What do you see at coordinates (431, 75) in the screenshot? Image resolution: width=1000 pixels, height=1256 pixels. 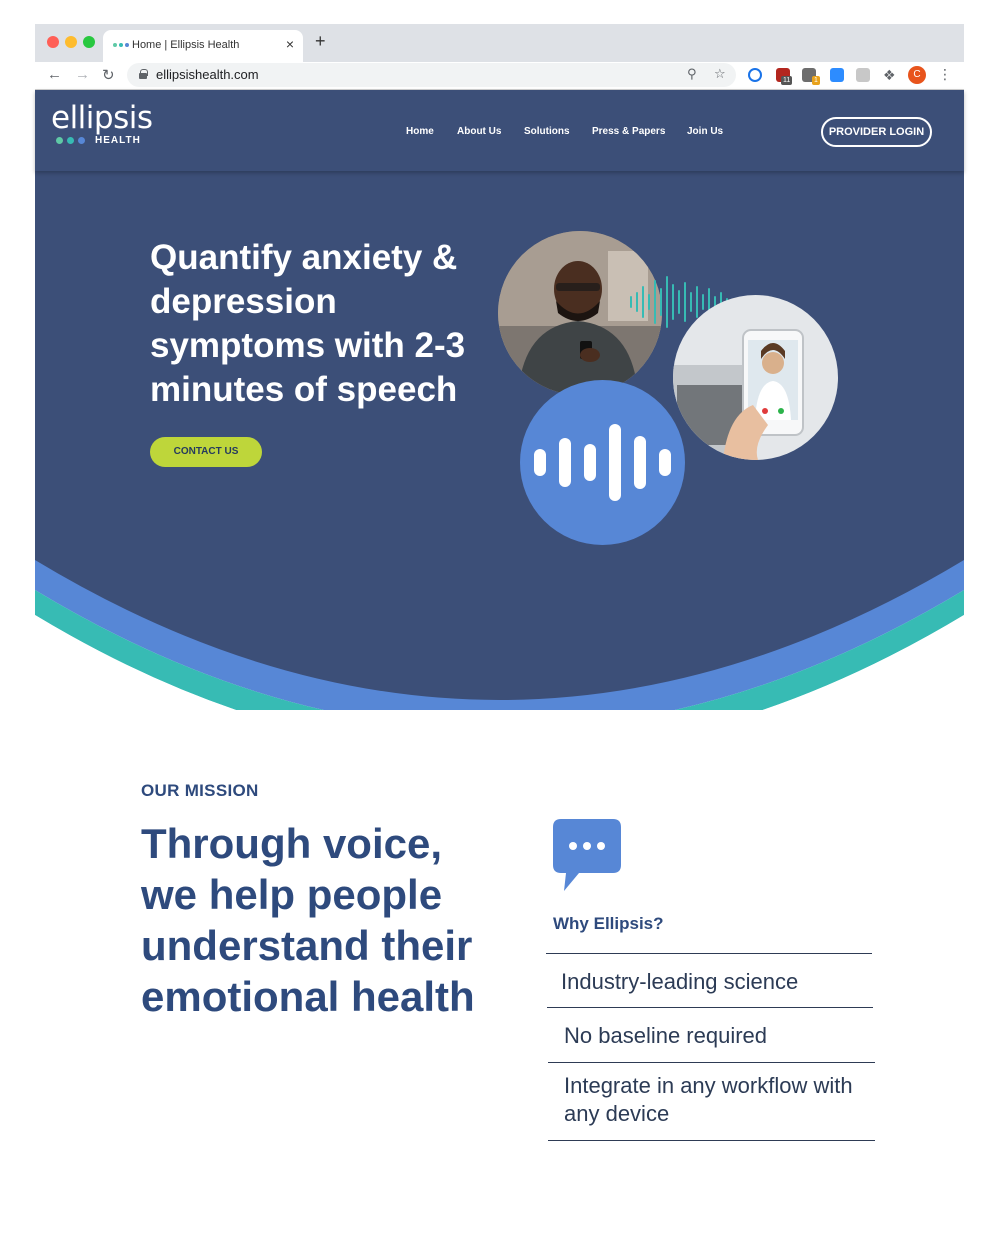 I see `address-bar: ellipsishealth.com ⚲ ☆` at bounding box center [431, 75].